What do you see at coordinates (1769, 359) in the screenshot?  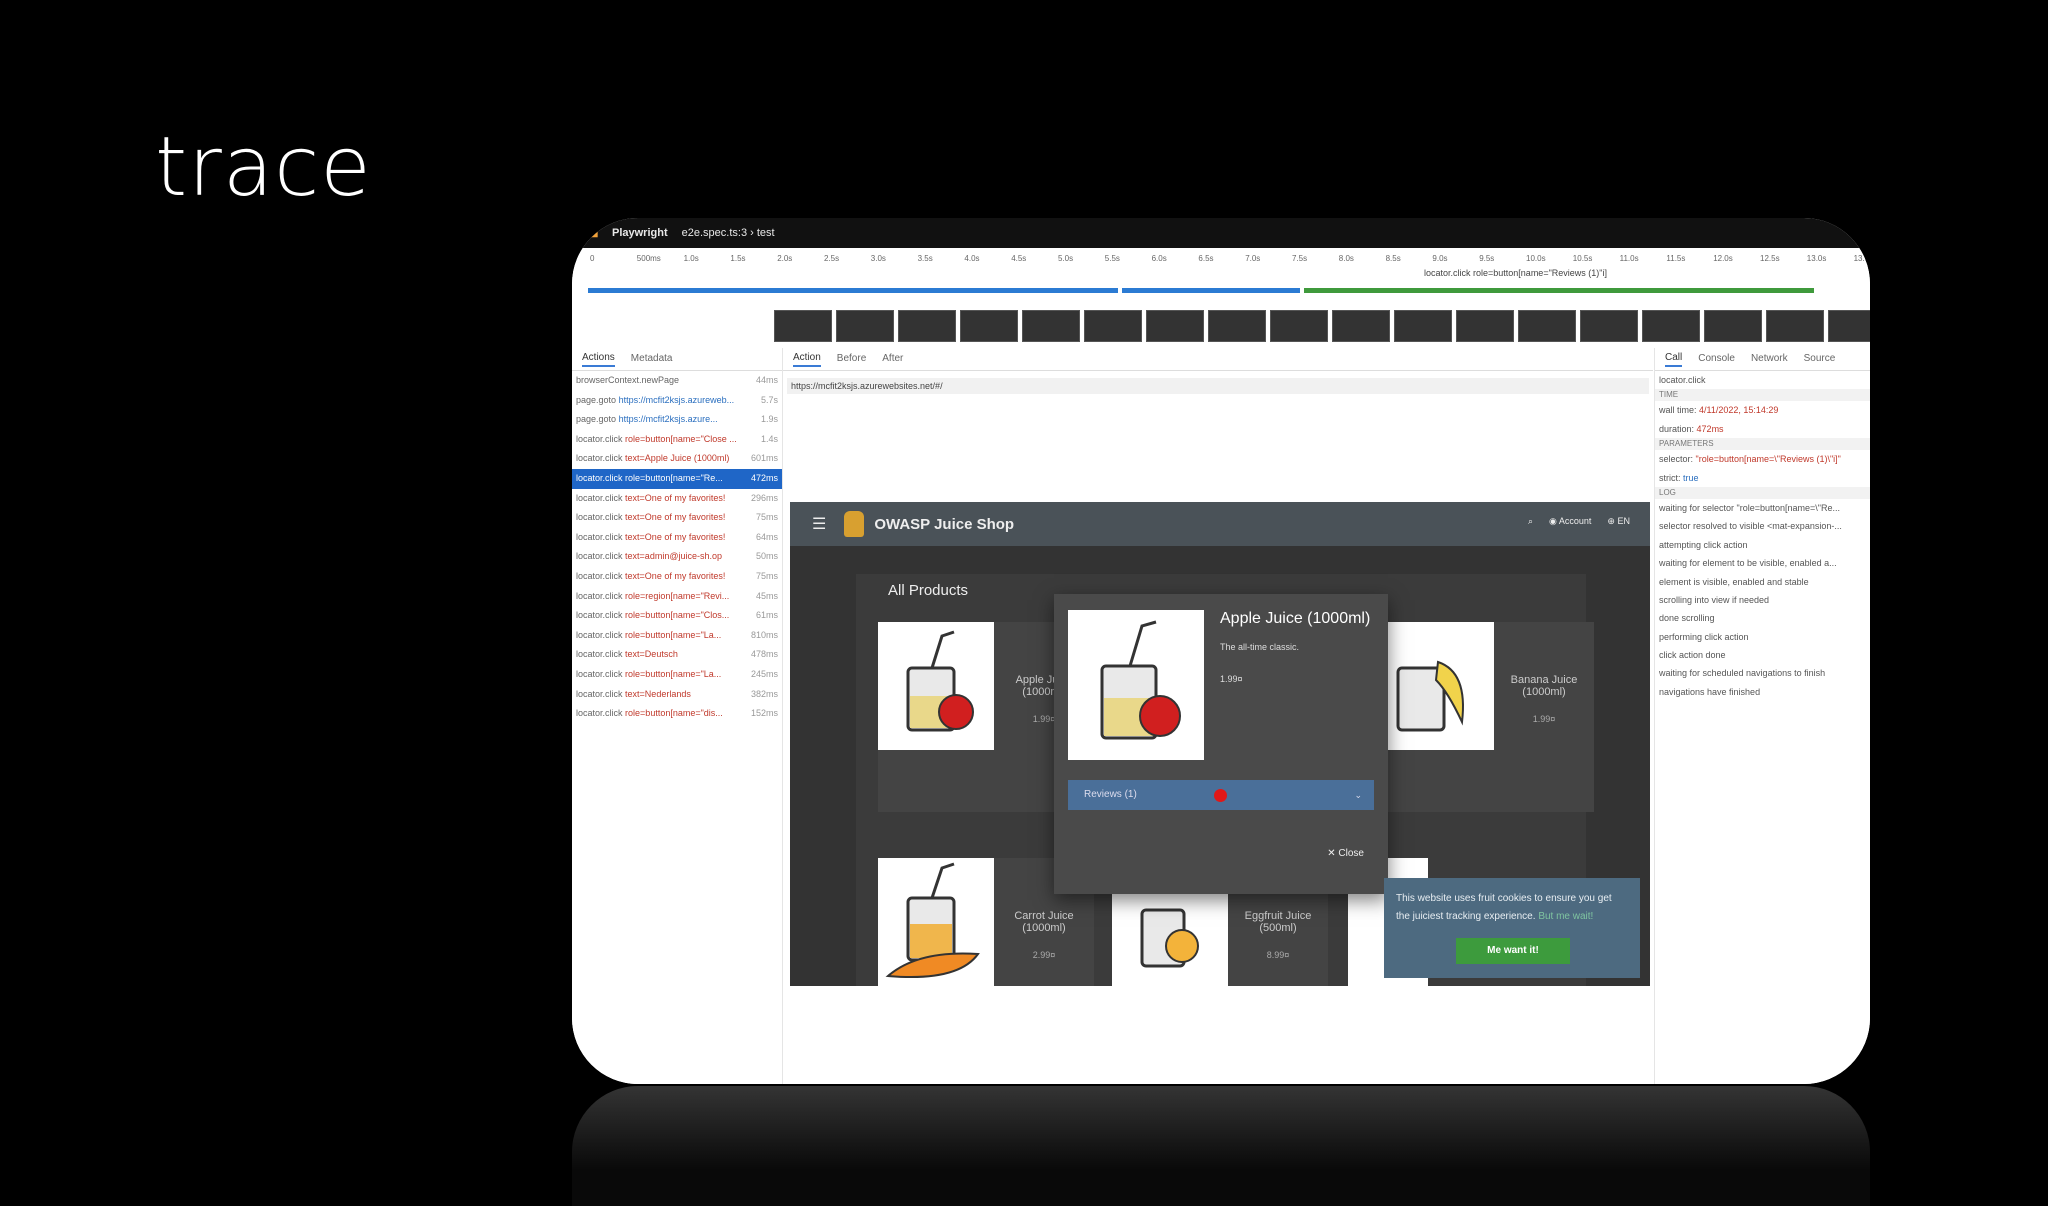 I see `tab-network: Network` at bounding box center [1769, 359].